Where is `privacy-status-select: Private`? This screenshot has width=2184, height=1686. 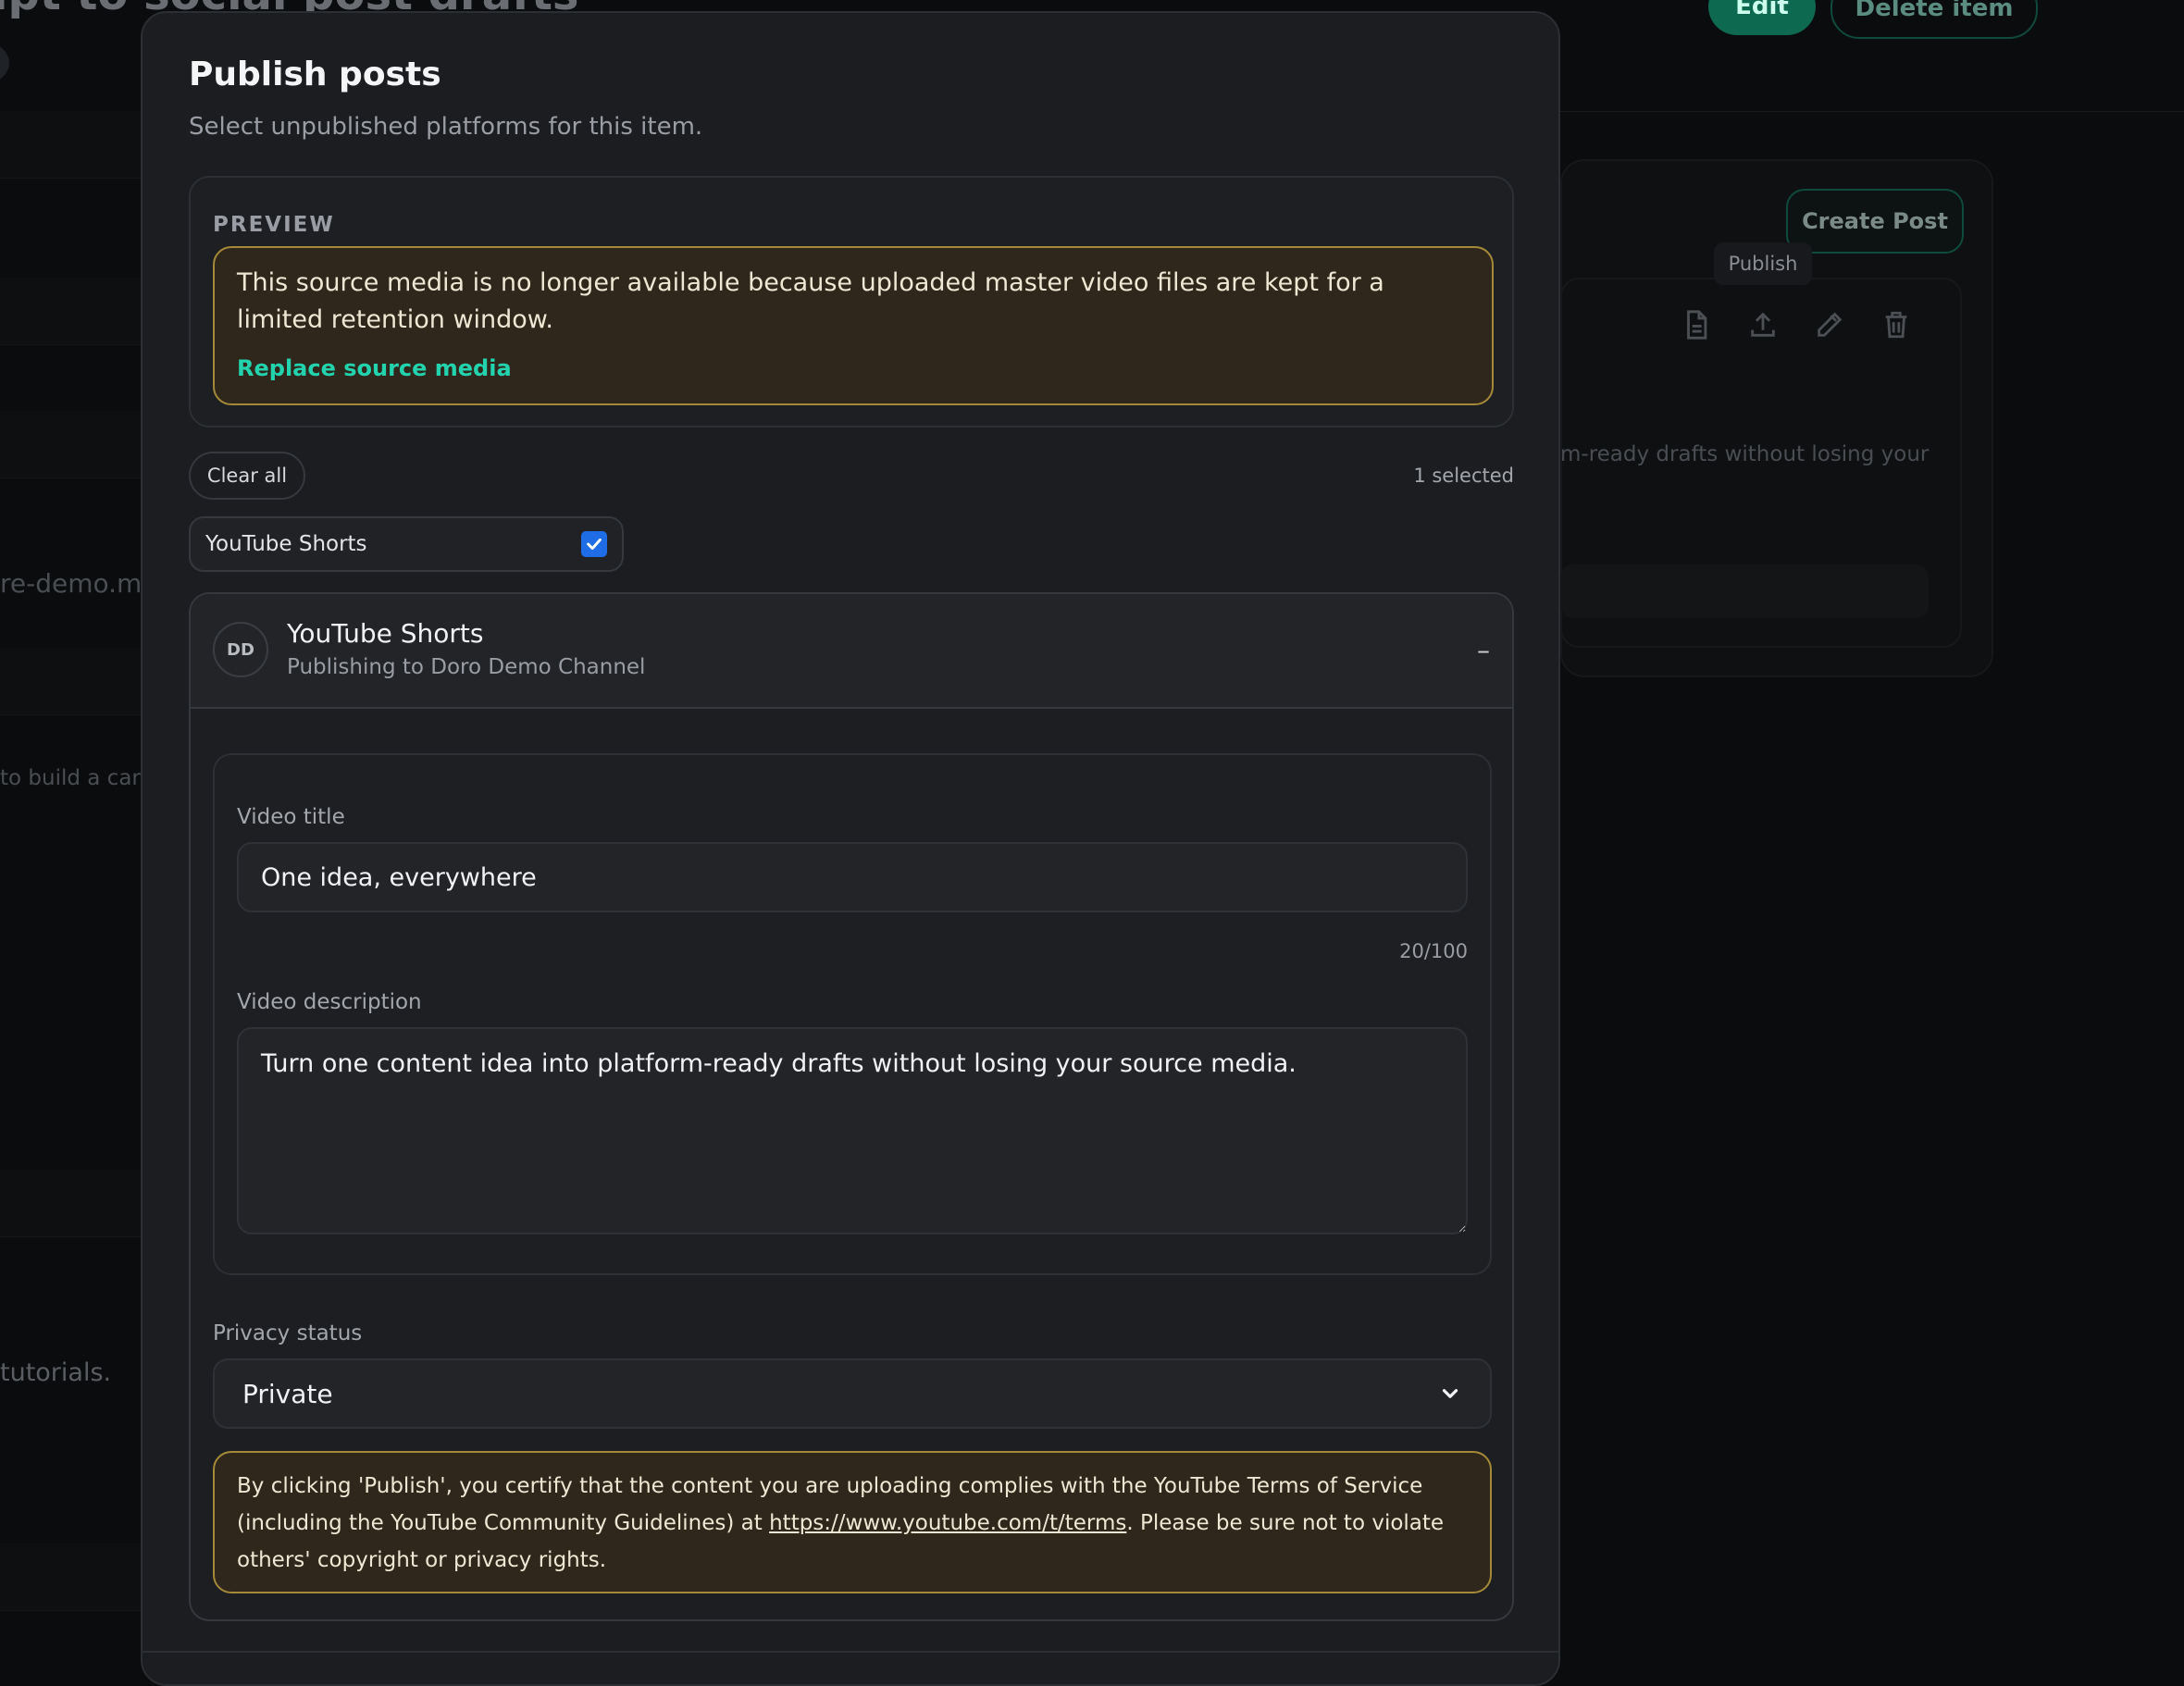
privacy-status-select: Private is located at coordinates (852, 1393).